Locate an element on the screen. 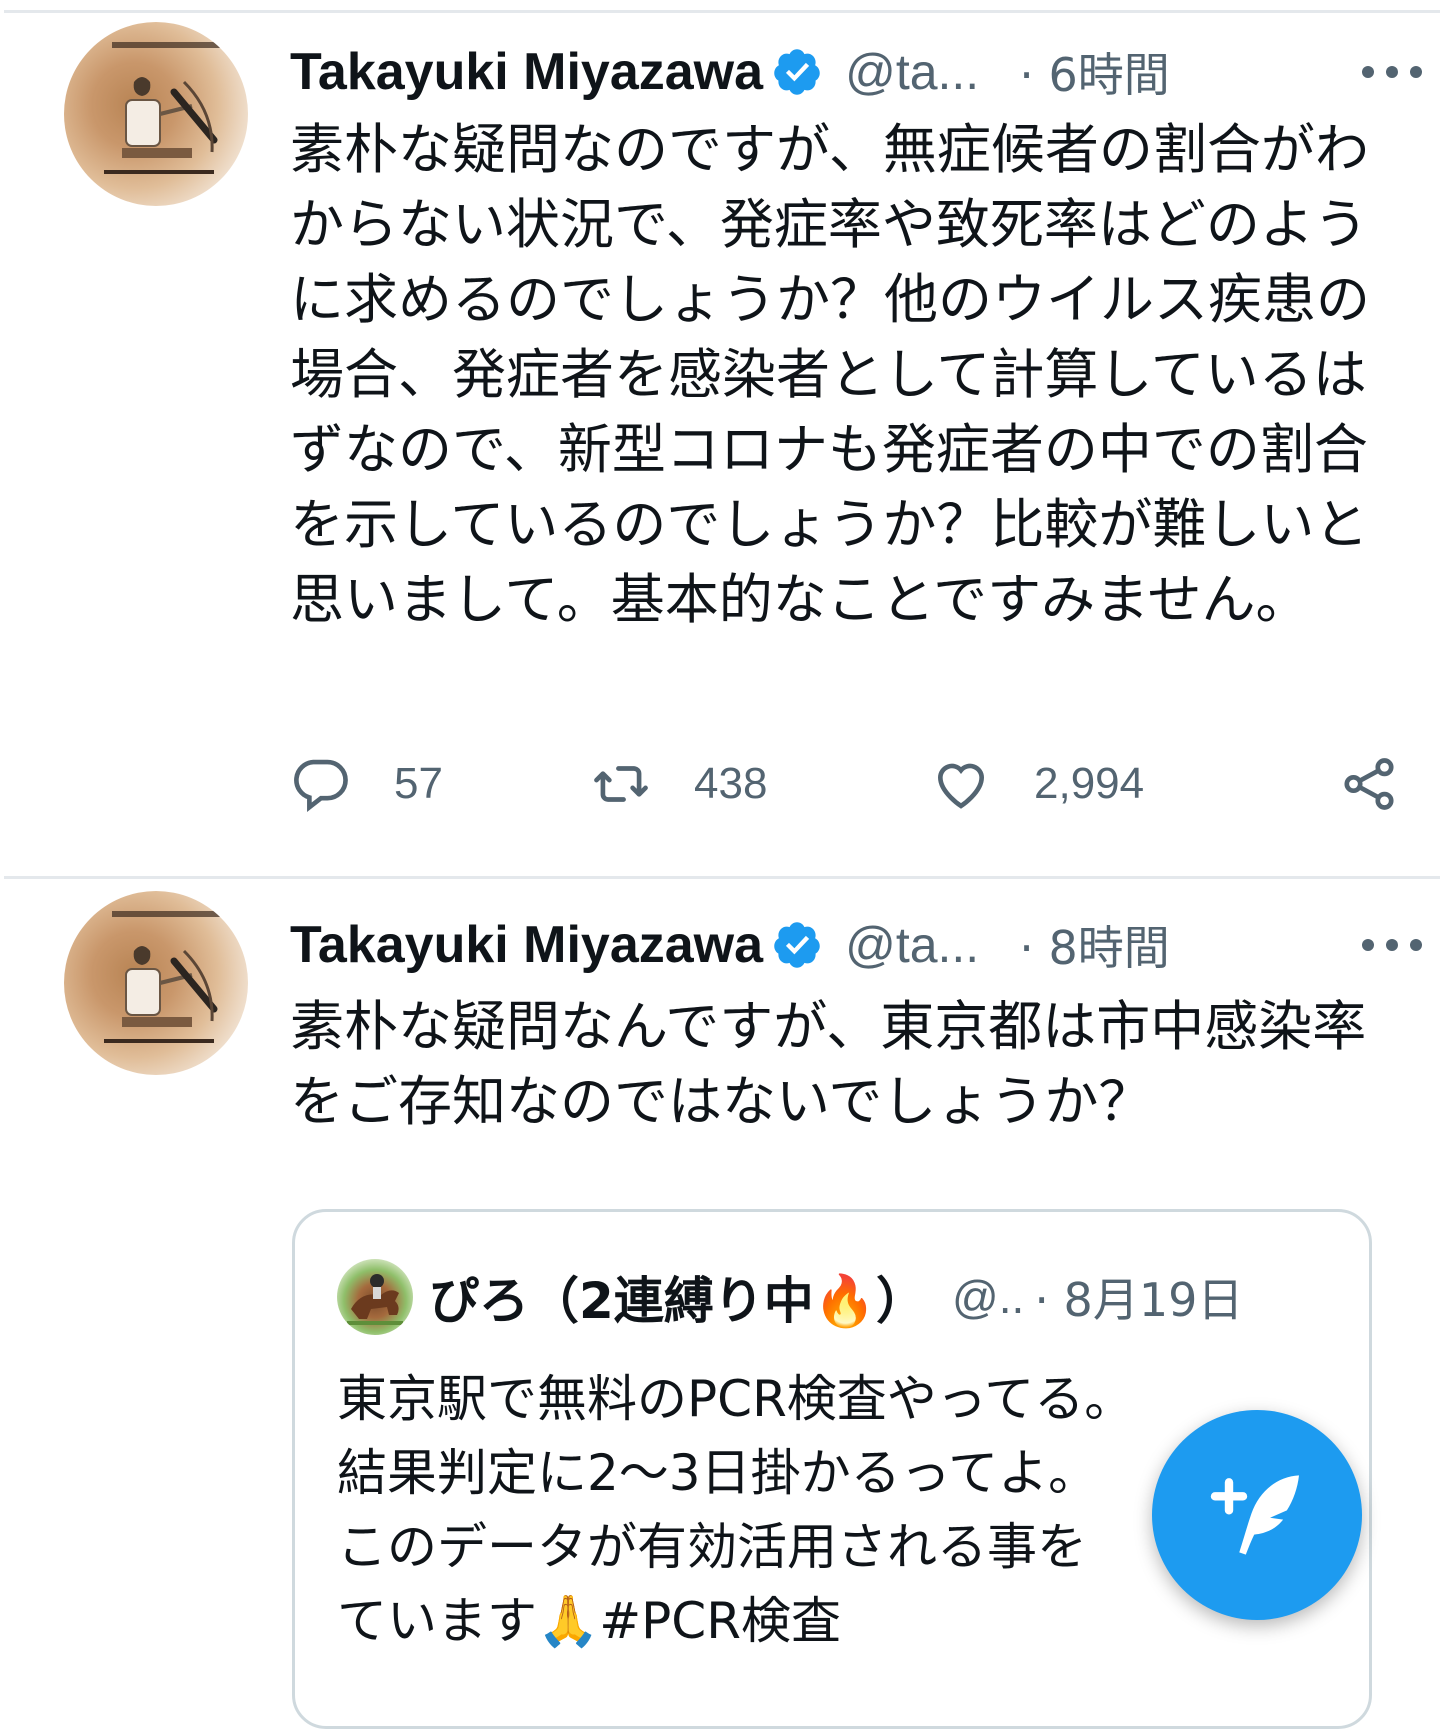  compose-tweet-icon is located at coordinates (1254, 1515).